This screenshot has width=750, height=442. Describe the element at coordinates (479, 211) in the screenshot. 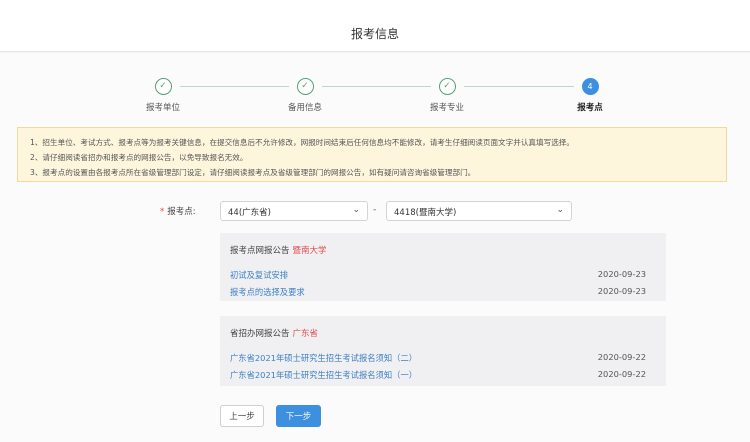

I see `site-select: 4418(暨南大学) ⌄` at that location.